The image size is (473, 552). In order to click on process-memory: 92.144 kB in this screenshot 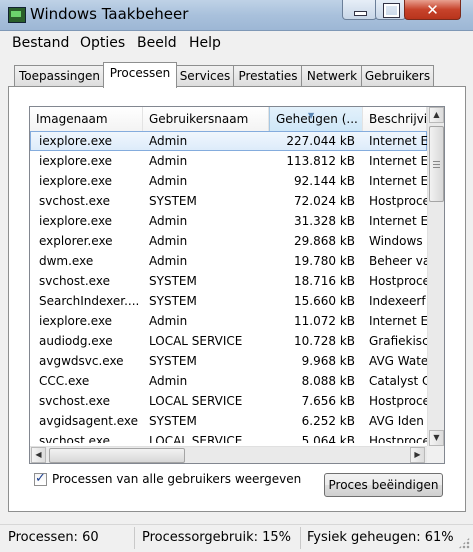, I will do `click(324, 181)`.